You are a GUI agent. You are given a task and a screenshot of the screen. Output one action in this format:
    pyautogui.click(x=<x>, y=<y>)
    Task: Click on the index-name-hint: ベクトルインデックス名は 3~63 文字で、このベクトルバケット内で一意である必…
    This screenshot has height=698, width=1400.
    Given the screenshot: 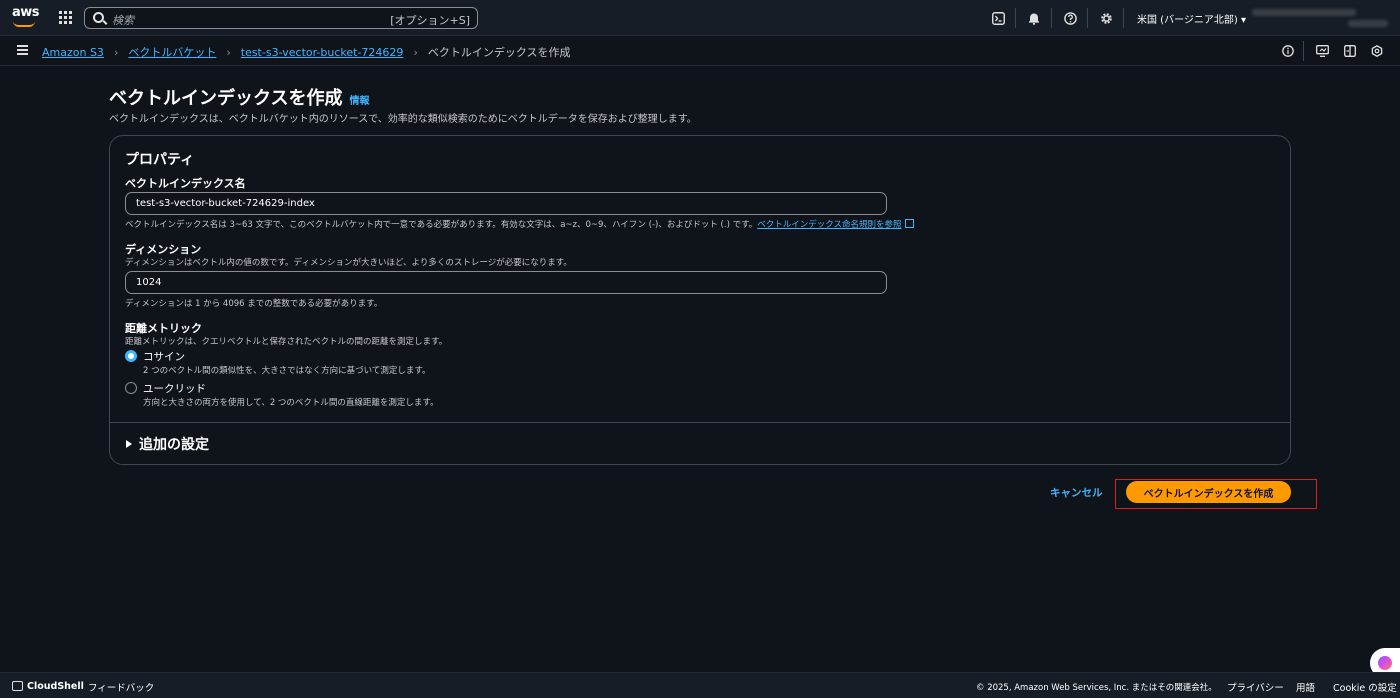 What is the action you would take?
    pyautogui.click(x=519, y=224)
    